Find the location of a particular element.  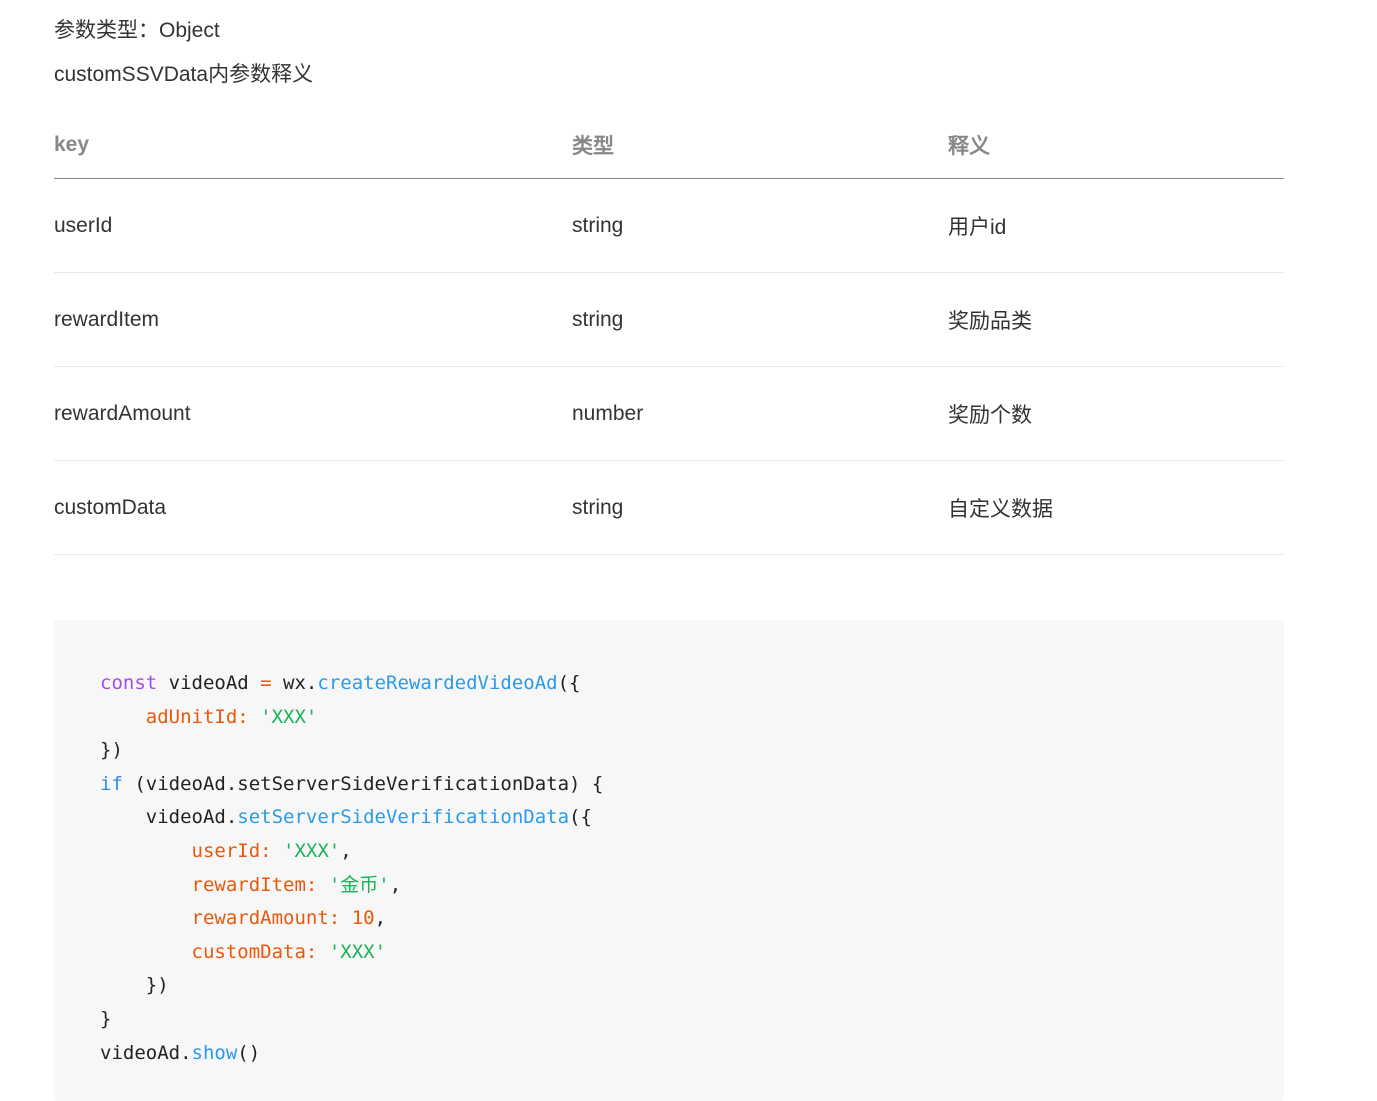

table-row: userId string 用户id is located at coordinates (669, 225).